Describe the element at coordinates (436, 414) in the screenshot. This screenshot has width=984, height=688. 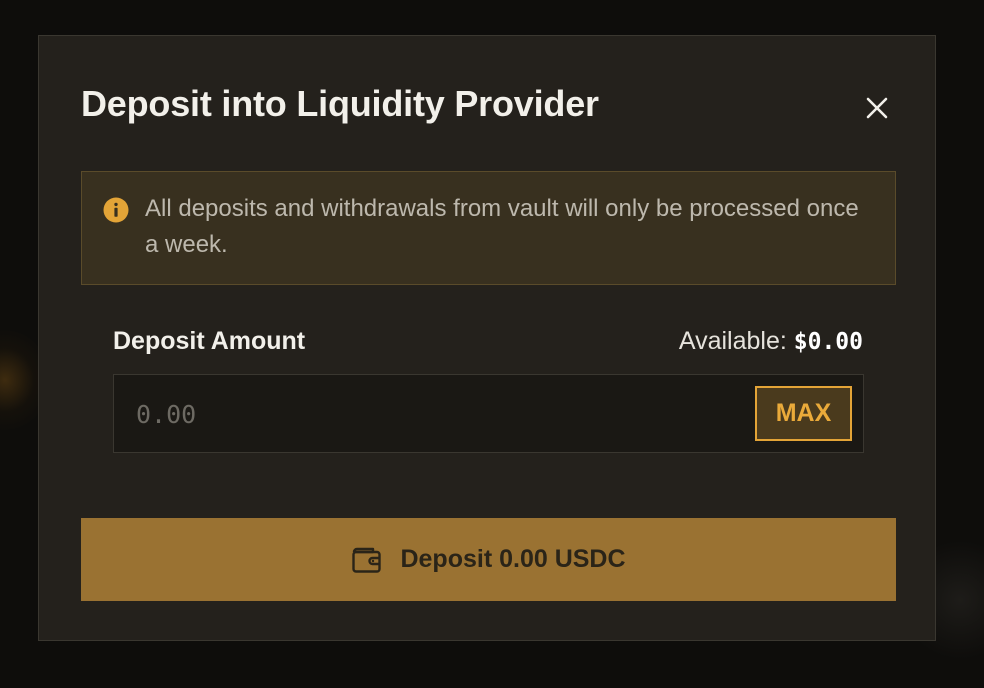
I see `deposit-amount-input` at that location.